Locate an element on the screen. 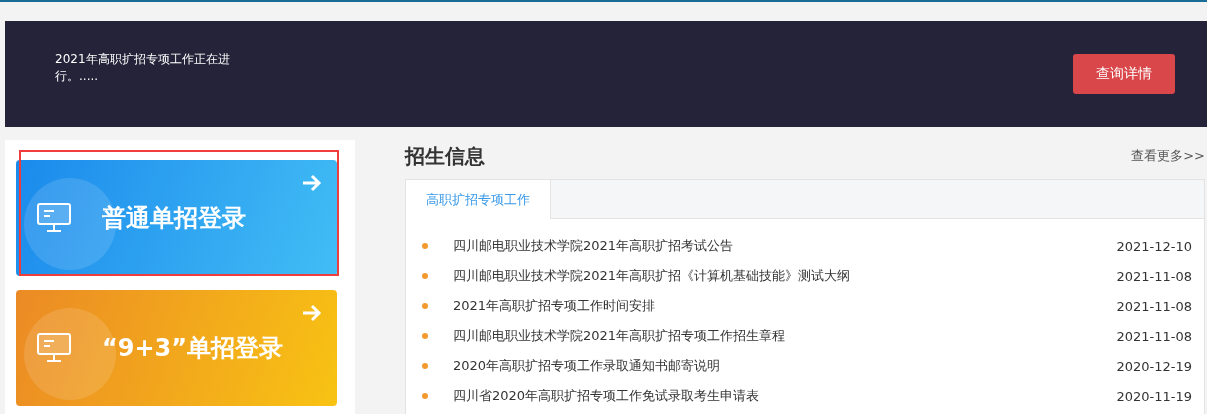 The image size is (1207, 414). login-label: 普通单招登录 is located at coordinates (174, 218).